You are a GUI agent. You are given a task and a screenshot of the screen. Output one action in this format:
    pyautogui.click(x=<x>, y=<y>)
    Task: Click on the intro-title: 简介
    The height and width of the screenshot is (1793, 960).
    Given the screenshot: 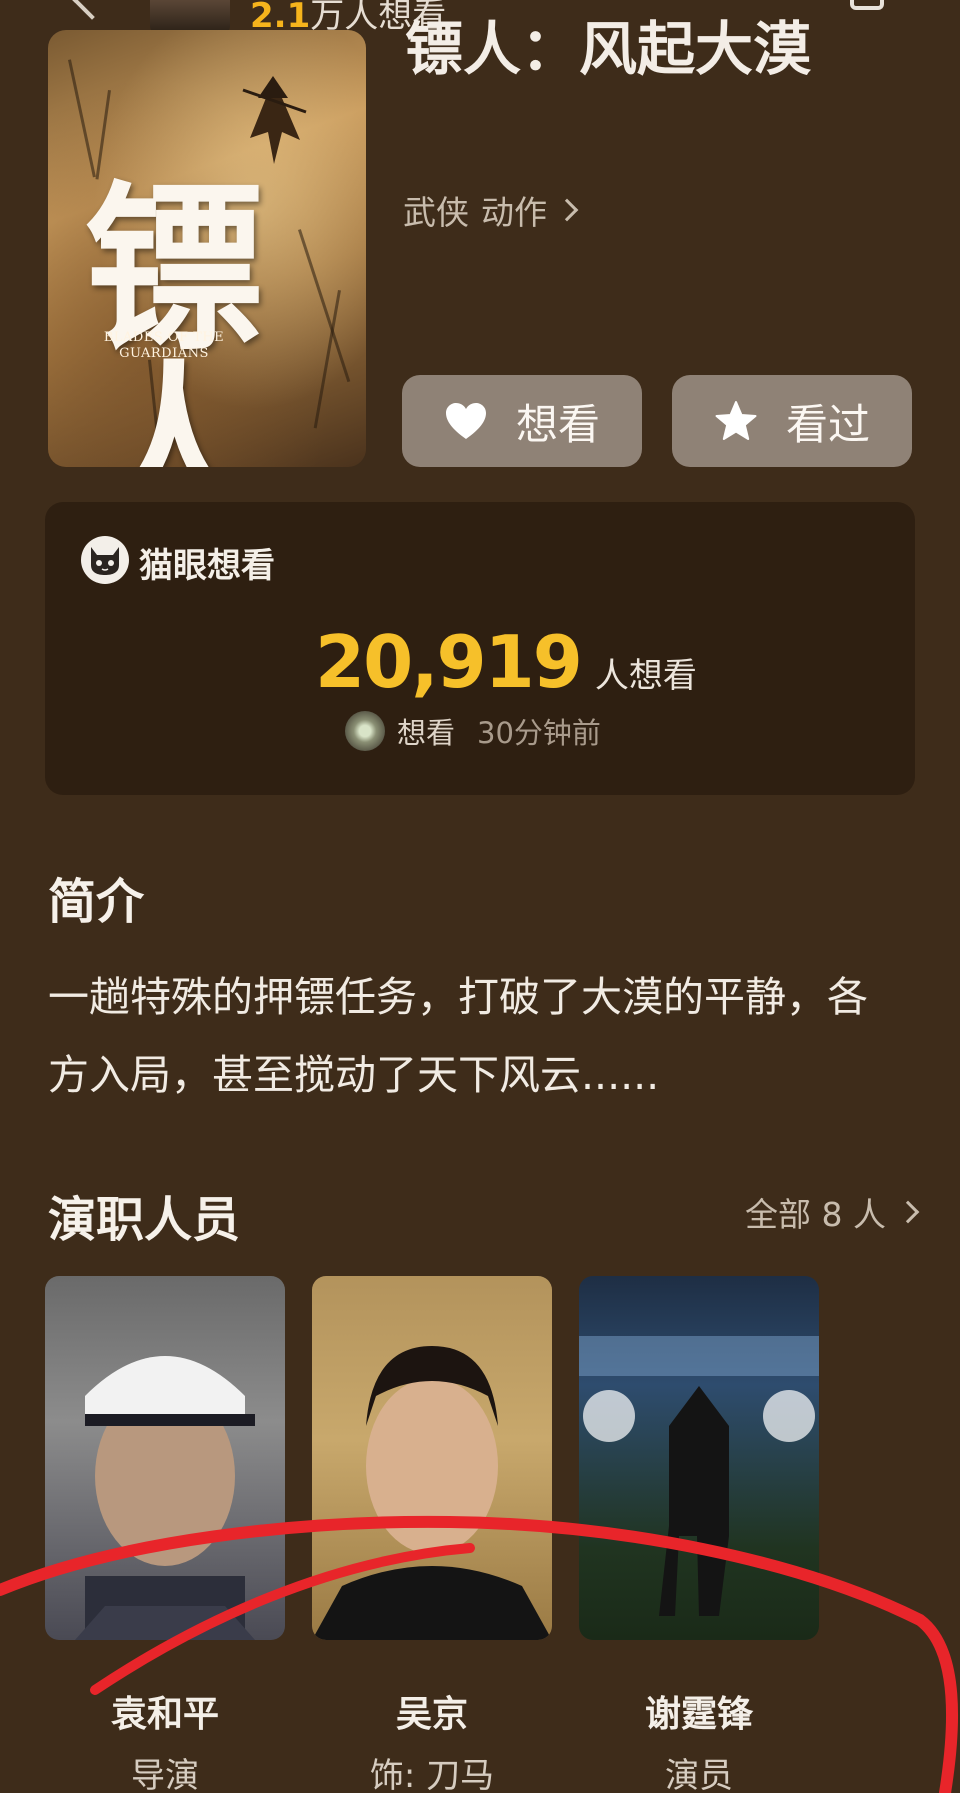 What is the action you would take?
    pyautogui.click(x=96, y=902)
    